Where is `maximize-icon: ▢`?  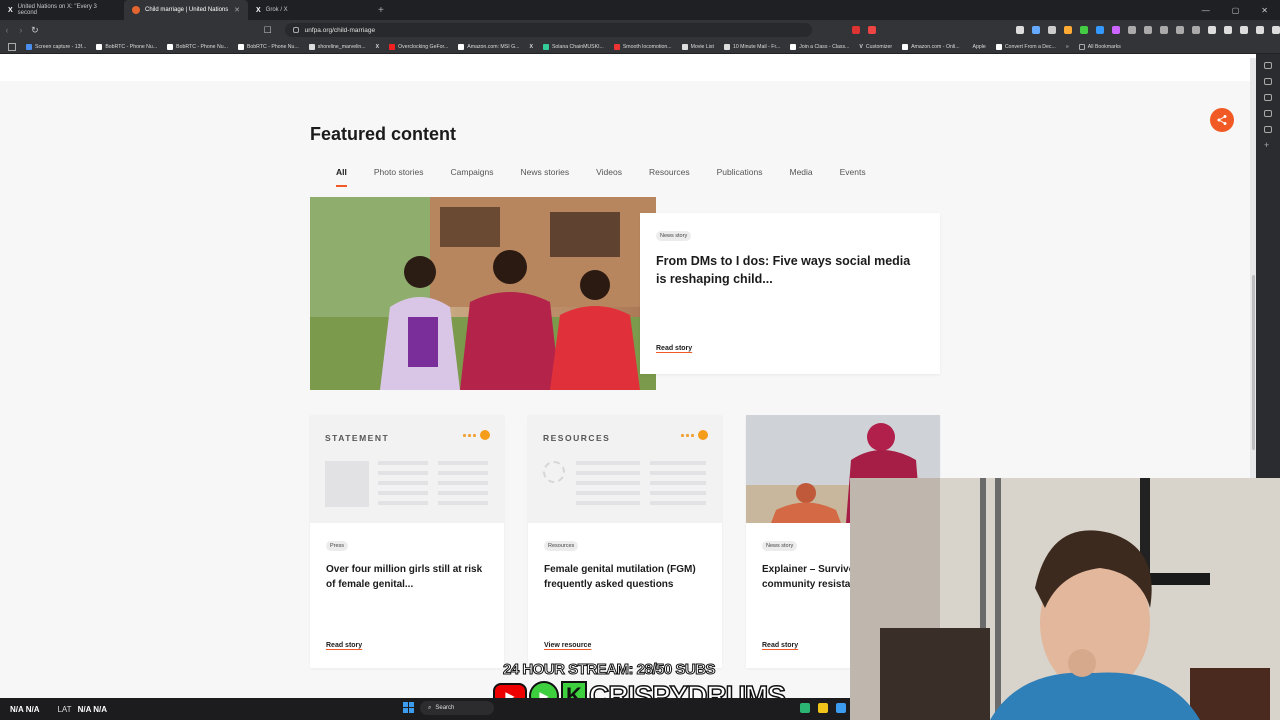
maximize-icon: ▢ is located at coordinates (1236, 10).